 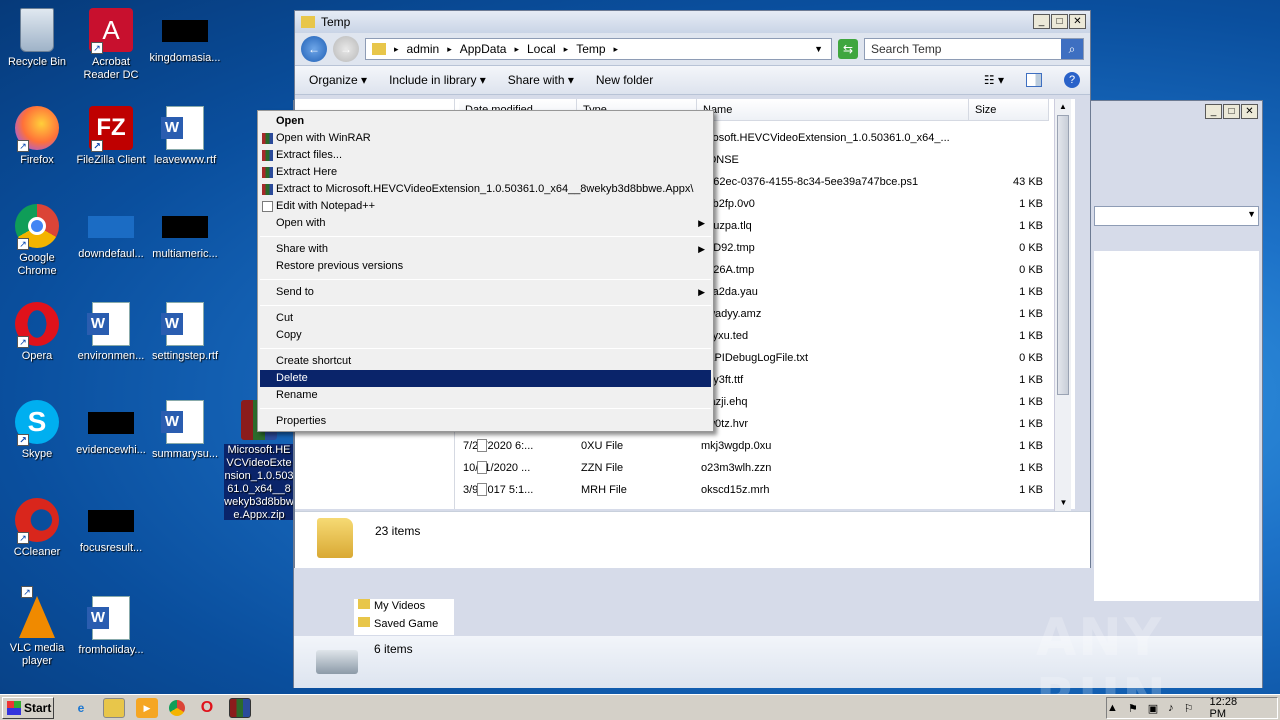 What do you see at coordinates (832, 160) in the screenshot?
I see `file-cell-name: PDNSE` at bounding box center [832, 160].